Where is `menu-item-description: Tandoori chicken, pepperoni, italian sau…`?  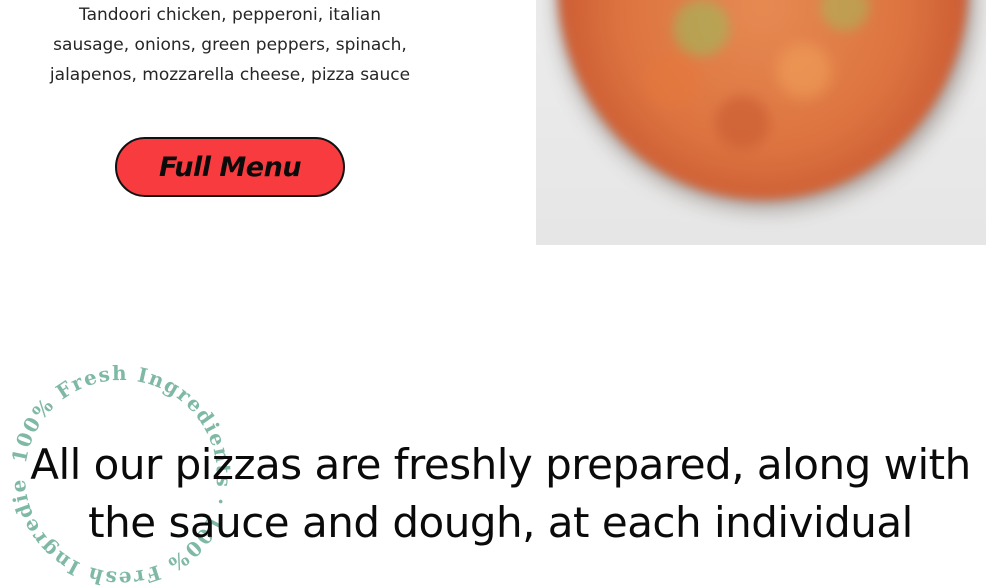
menu-item-description: Tandoori chicken, pepperoni, italian sau… is located at coordinates (230, 45).